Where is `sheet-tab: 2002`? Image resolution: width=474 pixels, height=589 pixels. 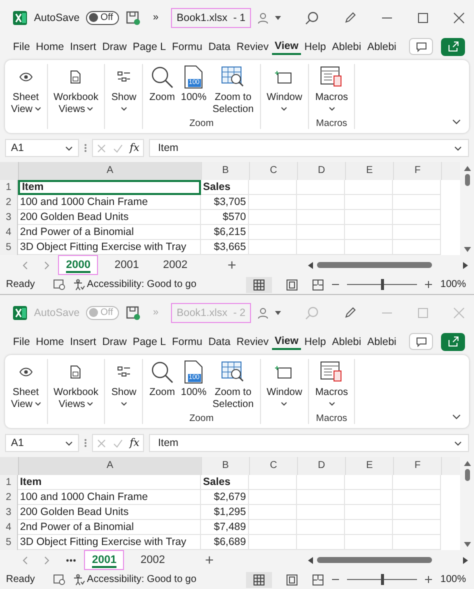
sheet-tab: 2002 is located at coordinates (175, 265).